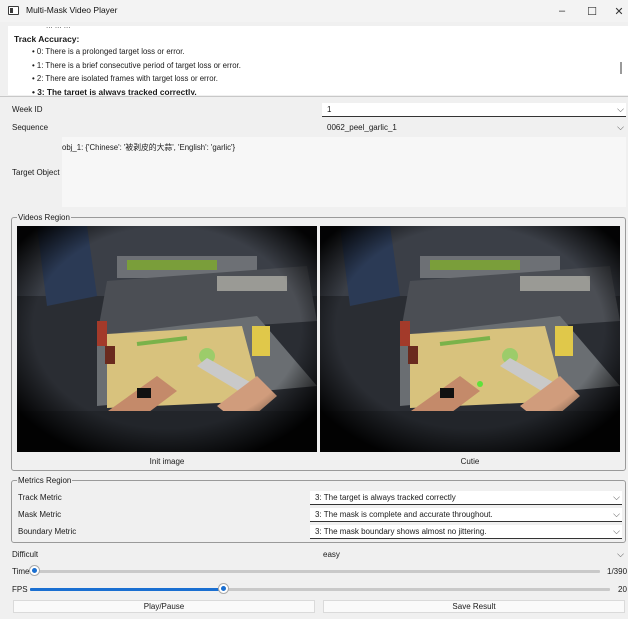 Image resolution: width=628 pixels, height=619 pixels. I want to click on time-label: Time, so click(21, 571).